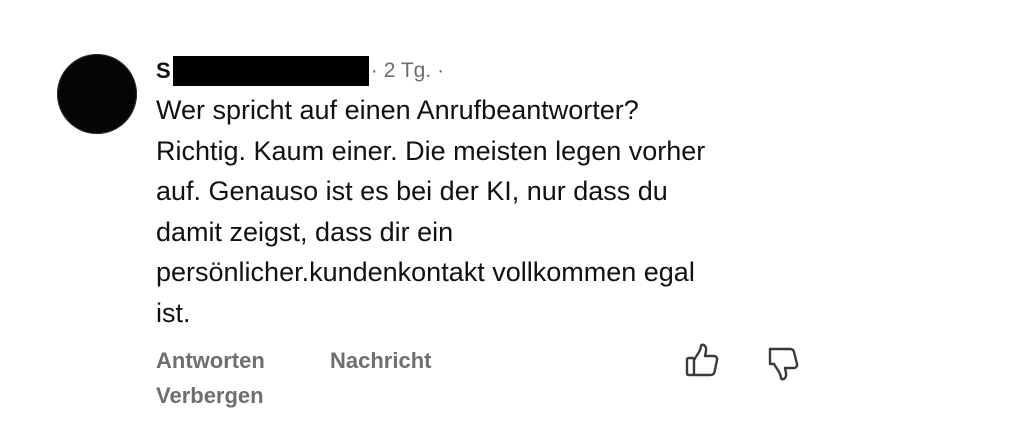  I want to click on message-button: Nachricht, so click(380, 361).